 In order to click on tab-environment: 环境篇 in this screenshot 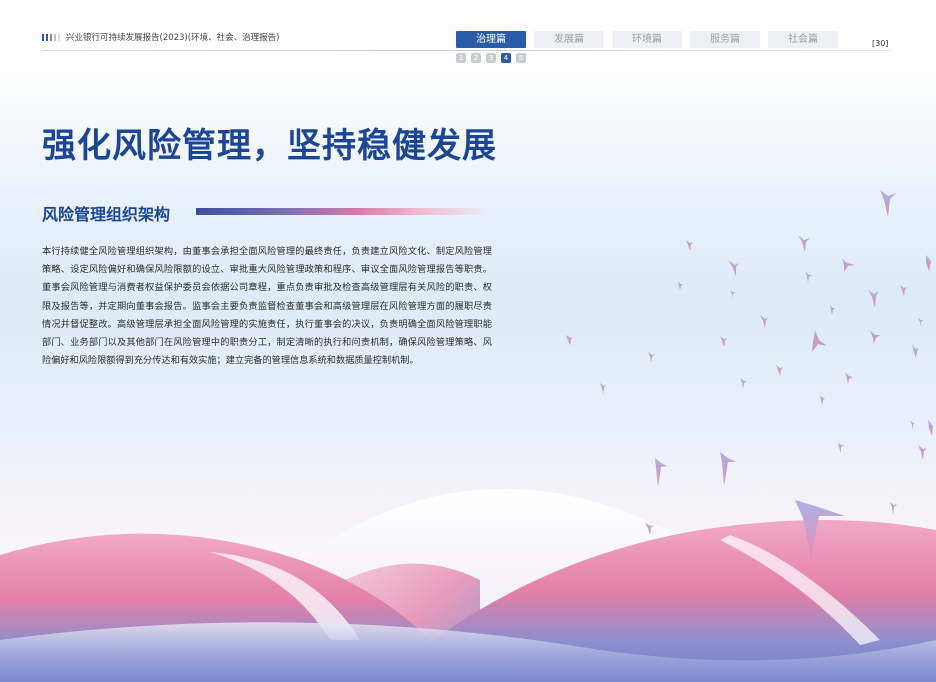, I will do `click(647, 39)`.